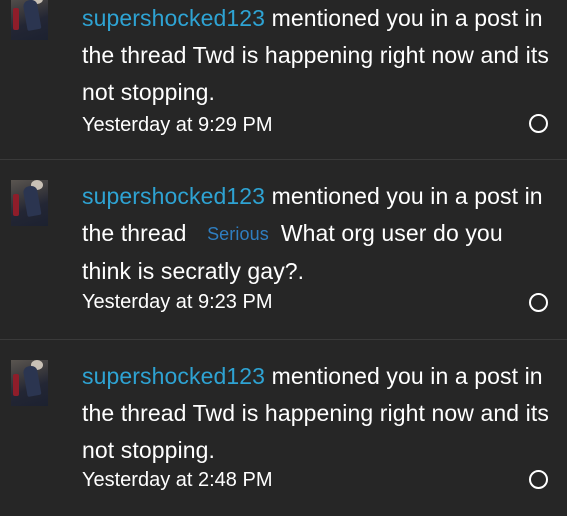 The height and width of the screenshot is (516, 567). Describe the element at coordinates (177, 125) in the screenshot. I see `alert-timestamp: Yesterday at 9:29 PM` at that location.